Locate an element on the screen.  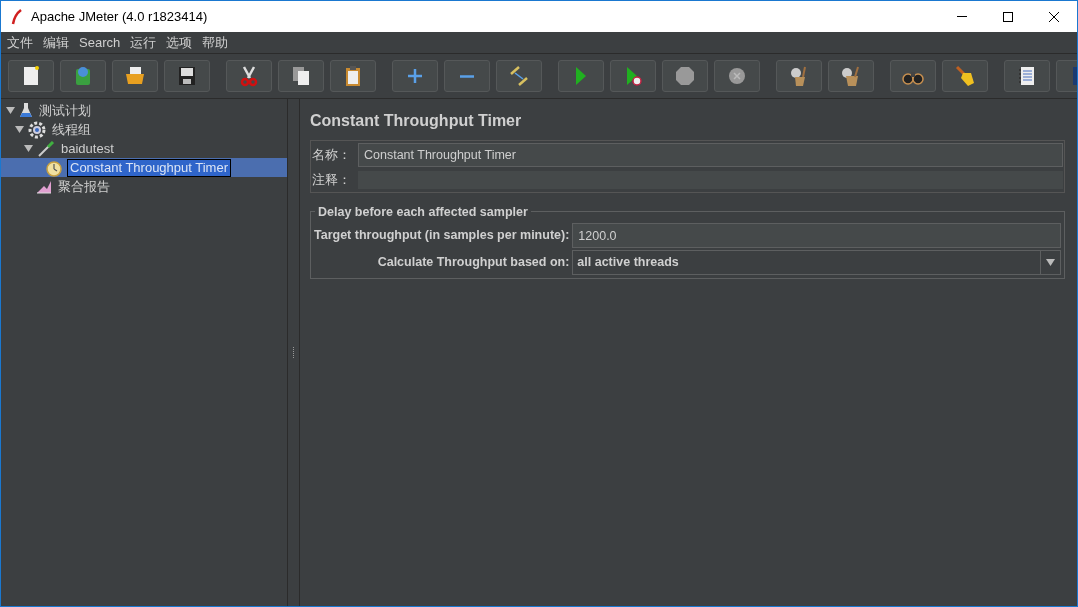
stopwatch-icon is located at coordinates (54, 167).